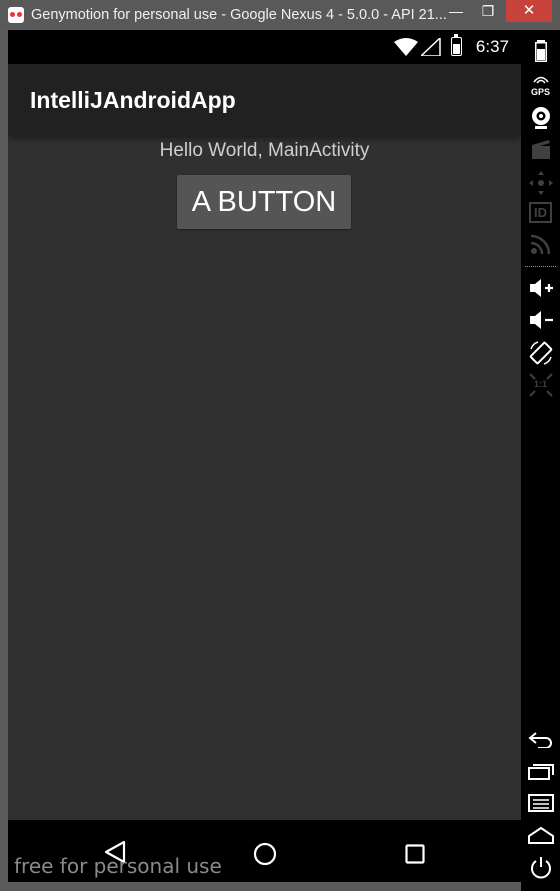 This screenshot has width=560, height=891. What do you see at coordinates (540, 322) in the screenshot?
I see `volume-down-icon` at bounding box center [540, 322].